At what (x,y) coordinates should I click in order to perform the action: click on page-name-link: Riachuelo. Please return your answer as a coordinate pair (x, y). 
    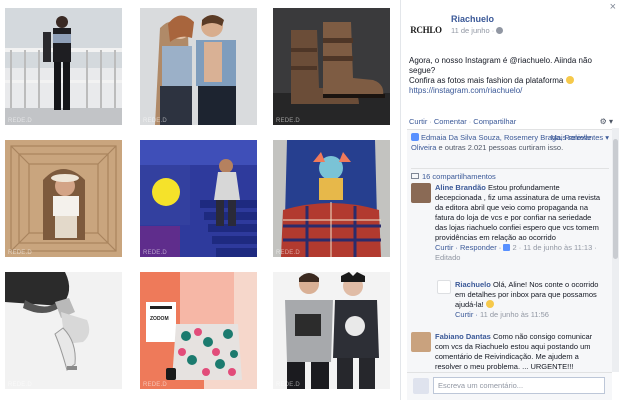
    Looking at the image, I should click on (472, 19).